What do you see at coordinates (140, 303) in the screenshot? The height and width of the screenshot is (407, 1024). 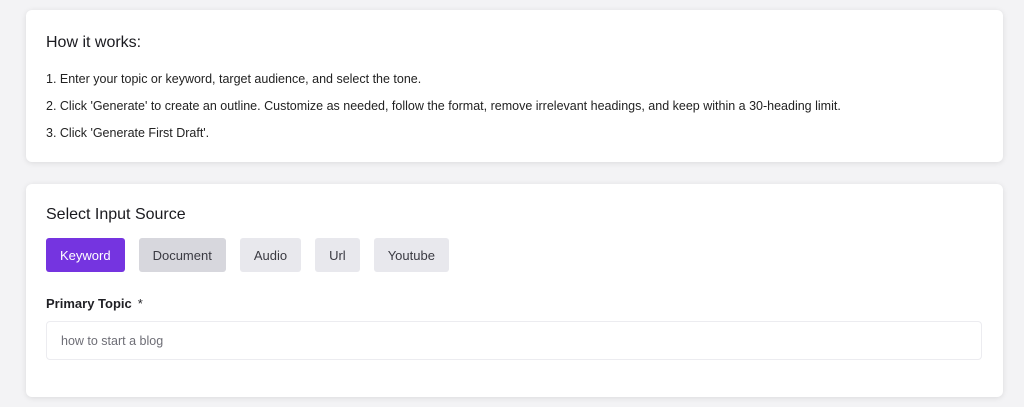 I see `required-asterisk: *` at bounding box center [140, 303].